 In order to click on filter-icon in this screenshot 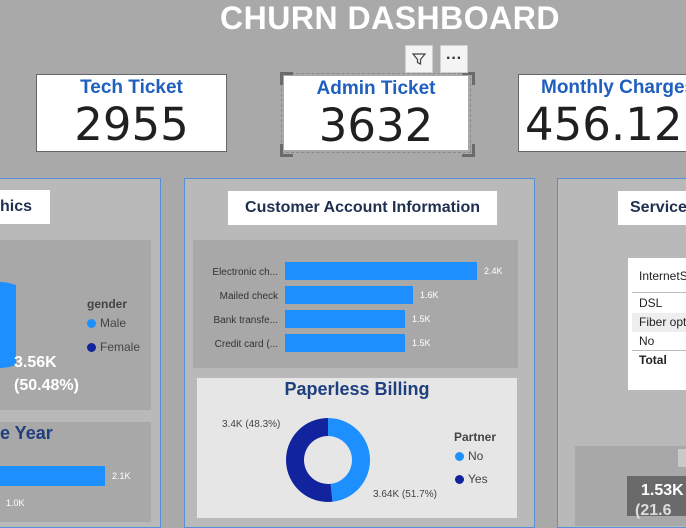, I will do `click(419, 59)`.